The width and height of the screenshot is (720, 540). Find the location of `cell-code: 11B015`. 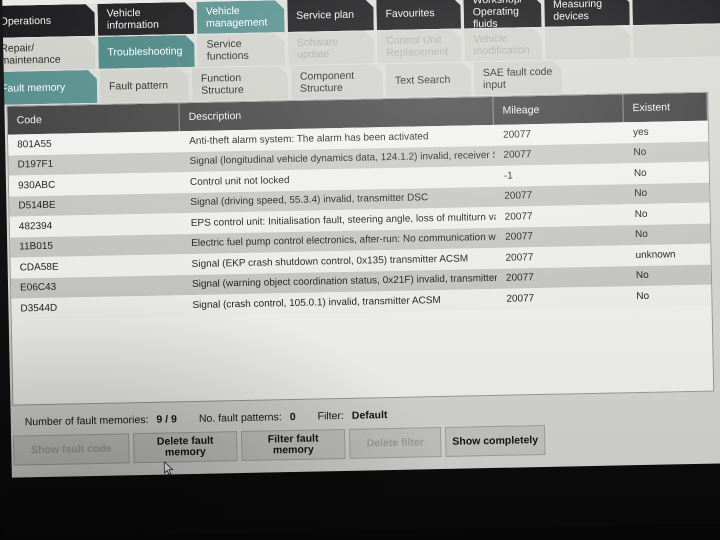

cell-code: 11B015 is located at coordinates (36, 247).